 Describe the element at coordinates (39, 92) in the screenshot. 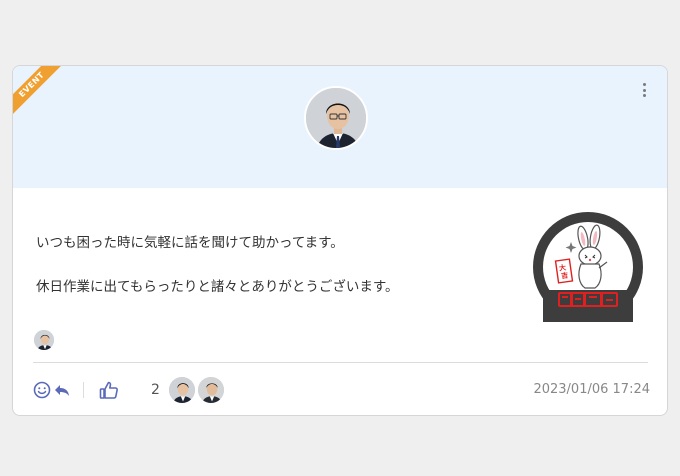

I see `event-badge-label: EVENT` at that location.